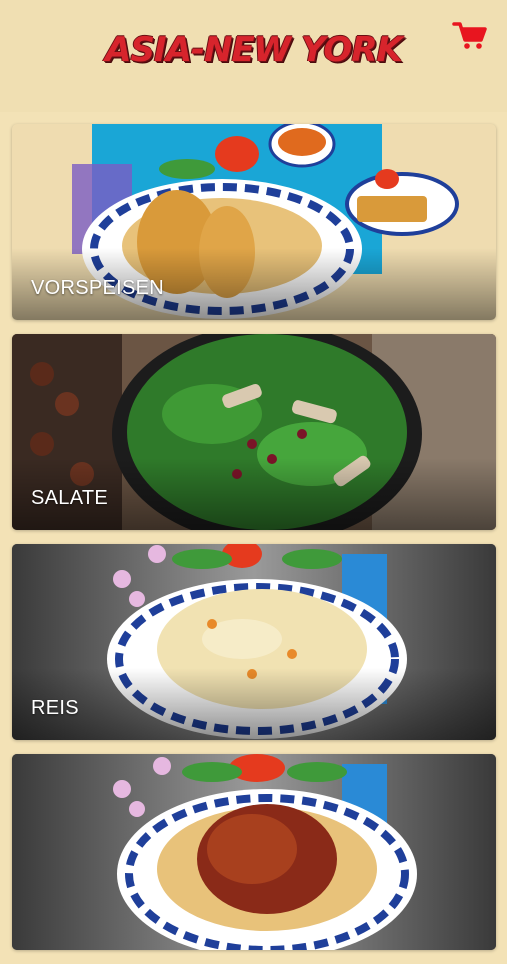 This screenshot has height=964, width=507. Describe the element at coordinates (55, 708) in the screenshot. I see `category-label: REIS` at that location.